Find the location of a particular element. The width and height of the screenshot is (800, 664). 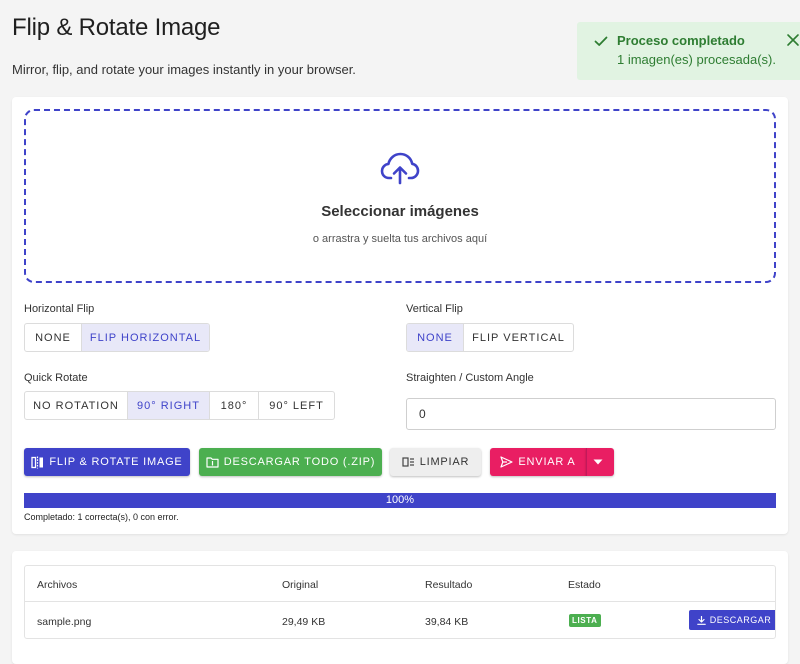

table-header: Archivos Original Resultado Estado is located at coordinates (400, 584).